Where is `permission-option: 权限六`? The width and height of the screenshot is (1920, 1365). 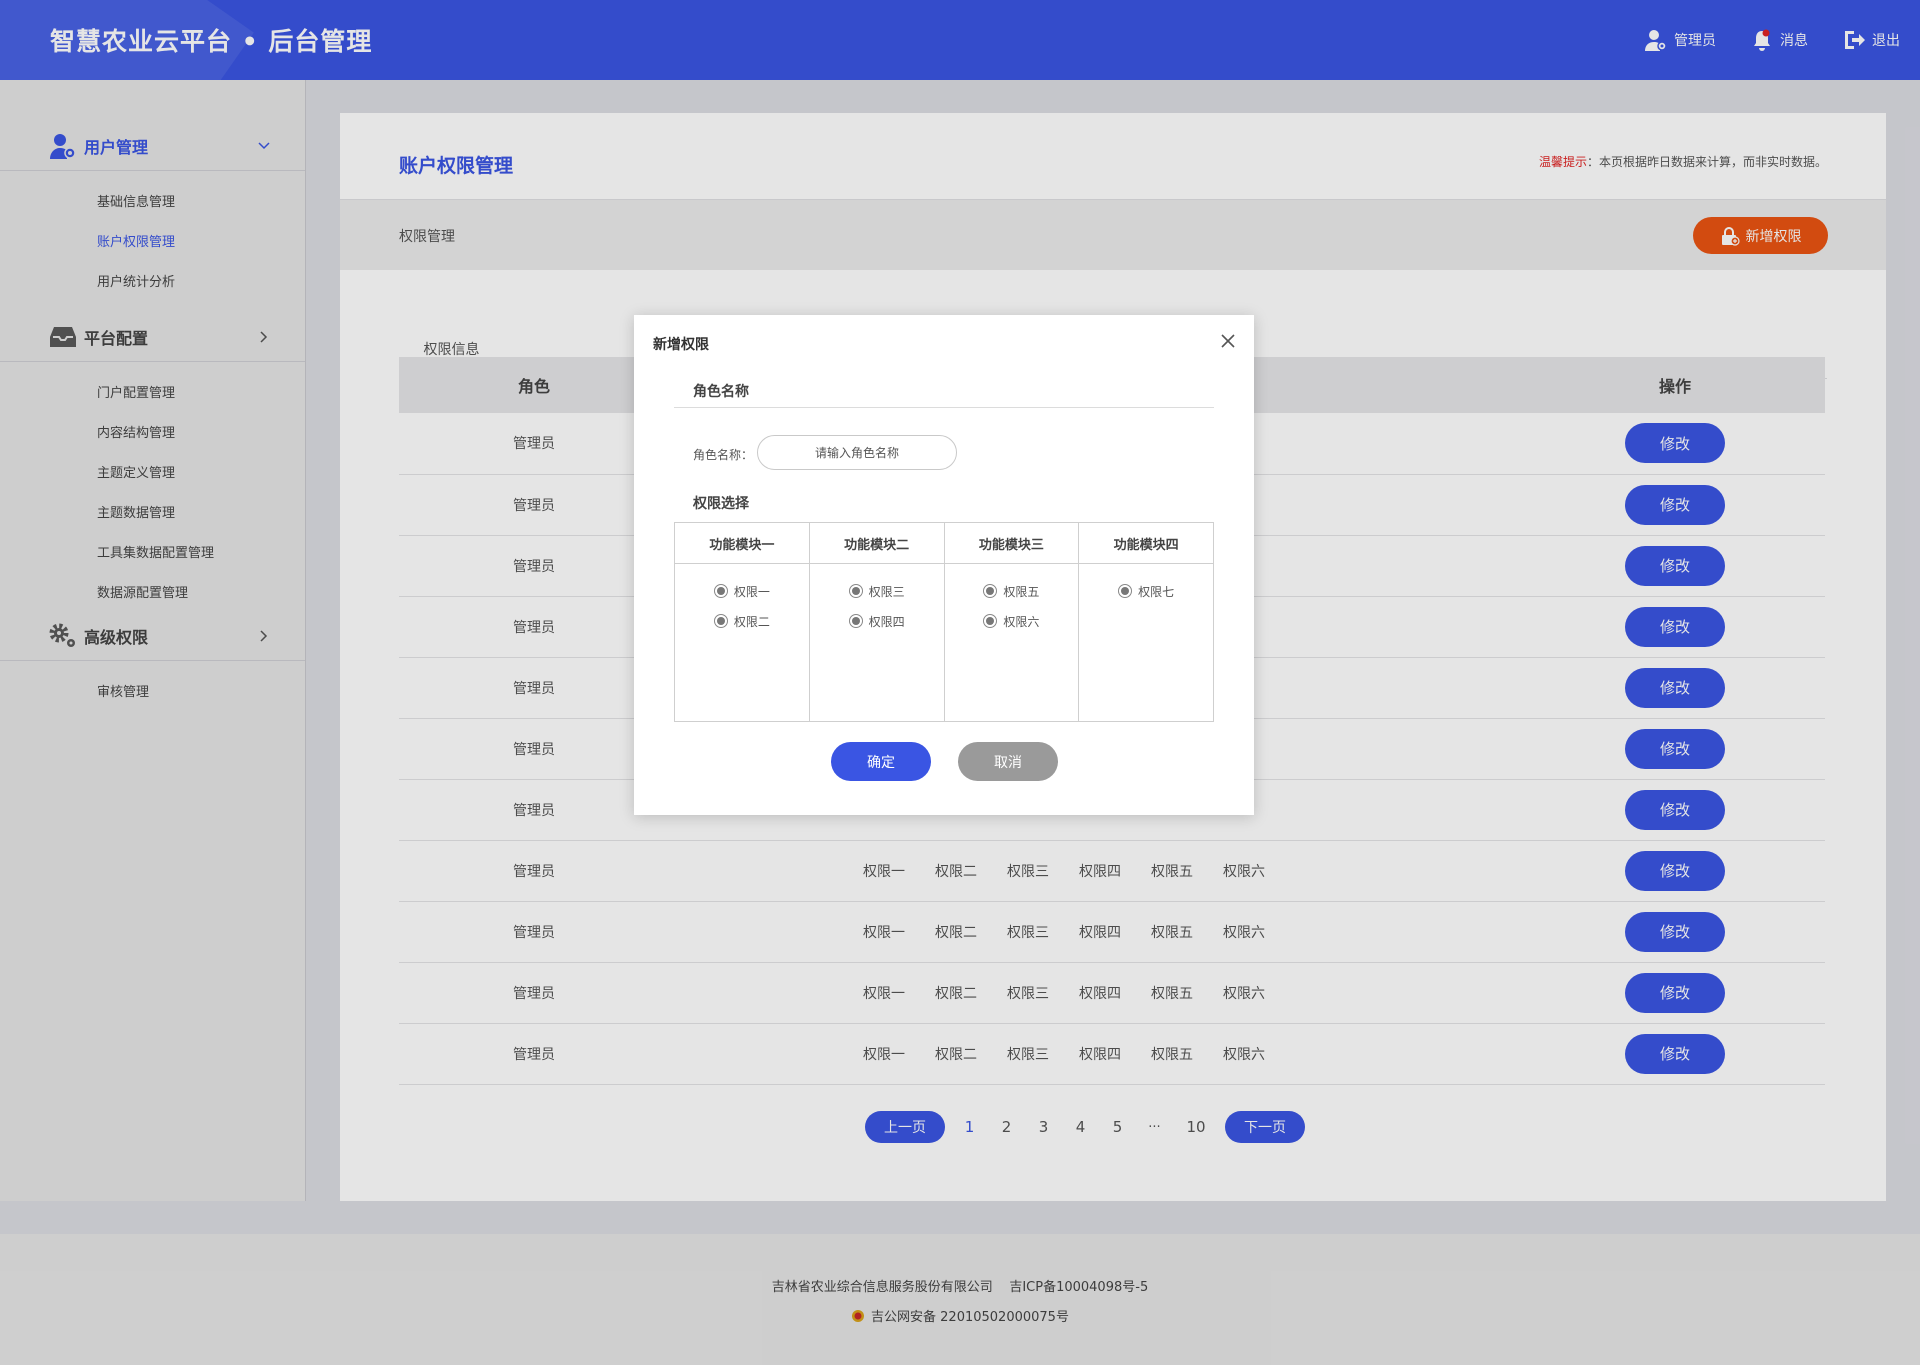
permission-option: 权限六 is located at coordinates (1012, 621).